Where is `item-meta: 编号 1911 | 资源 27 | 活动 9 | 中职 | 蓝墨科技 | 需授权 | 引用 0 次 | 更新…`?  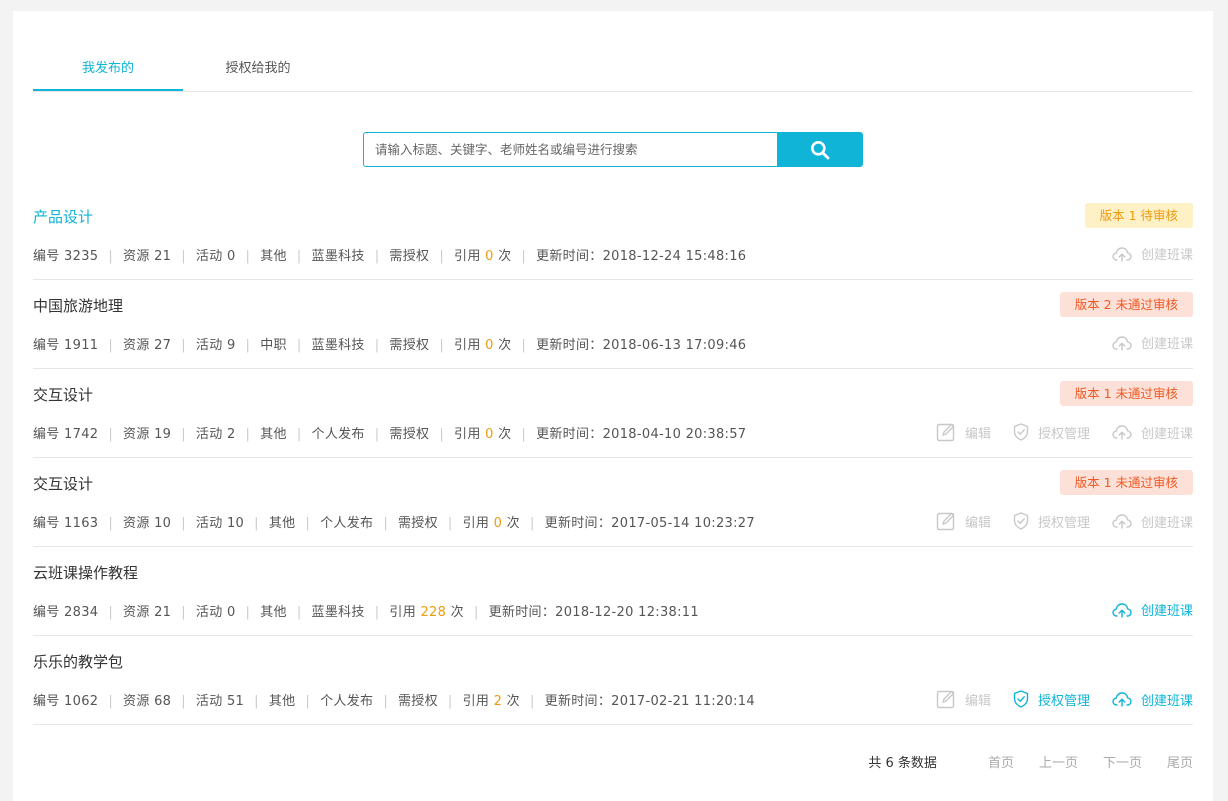 item-meta: 编号 1911 | 资源 27 | 活动 9 | 中职 | 蓝墨科技 | 需授权 | 引用 0 次 | 更新… is located at coordinates (389, 343).